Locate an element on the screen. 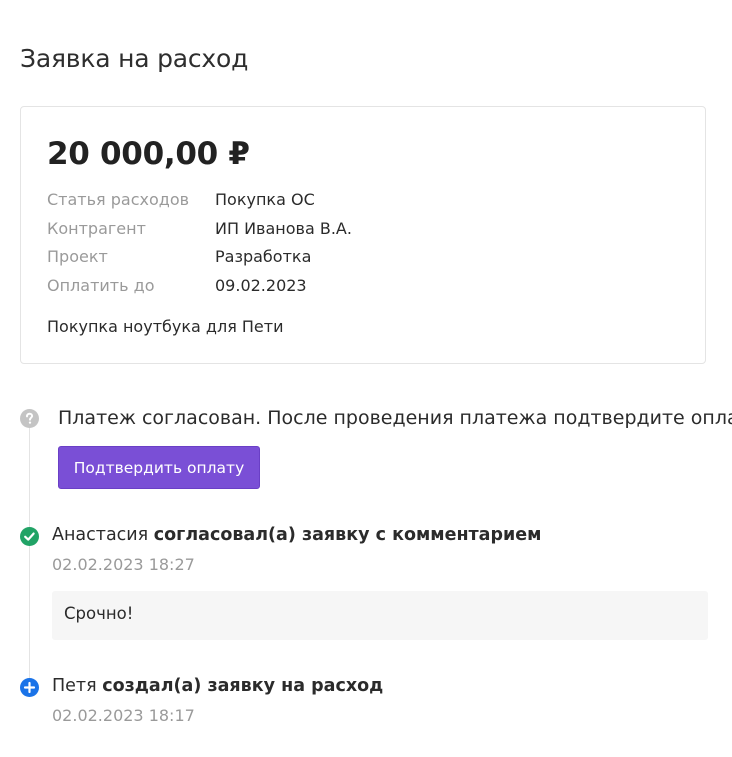 Image resolution: width=732 pixels, height=757 pixels. event-action: создал(а) заявку на расход is located at coordinates (243, 686).